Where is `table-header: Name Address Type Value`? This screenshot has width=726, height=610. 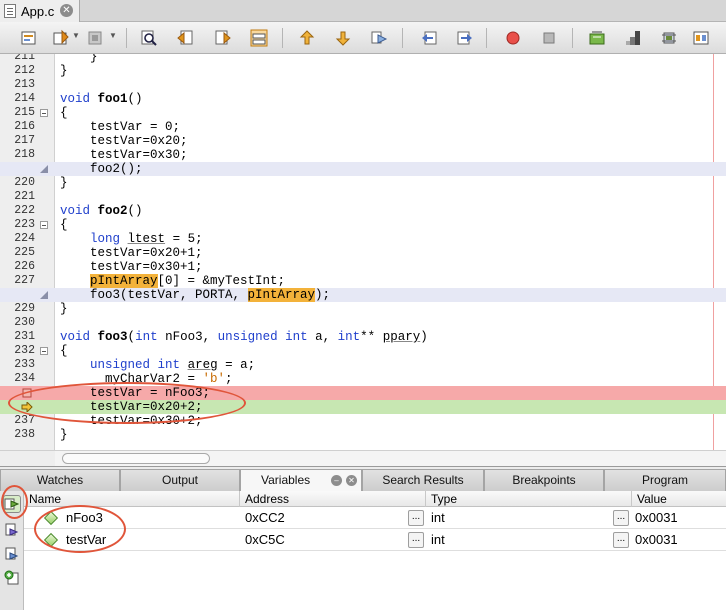
table-header: Name Address Type Value is located at coordinates (375, 499).